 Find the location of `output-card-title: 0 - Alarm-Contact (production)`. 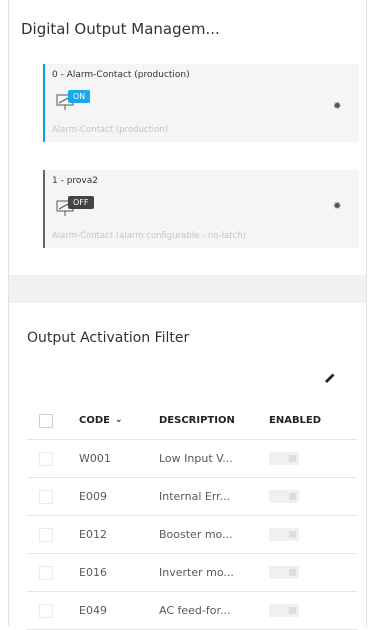

output-card-title: 0 - Alarm-Contact (production) is located at coordinates (121, 75).